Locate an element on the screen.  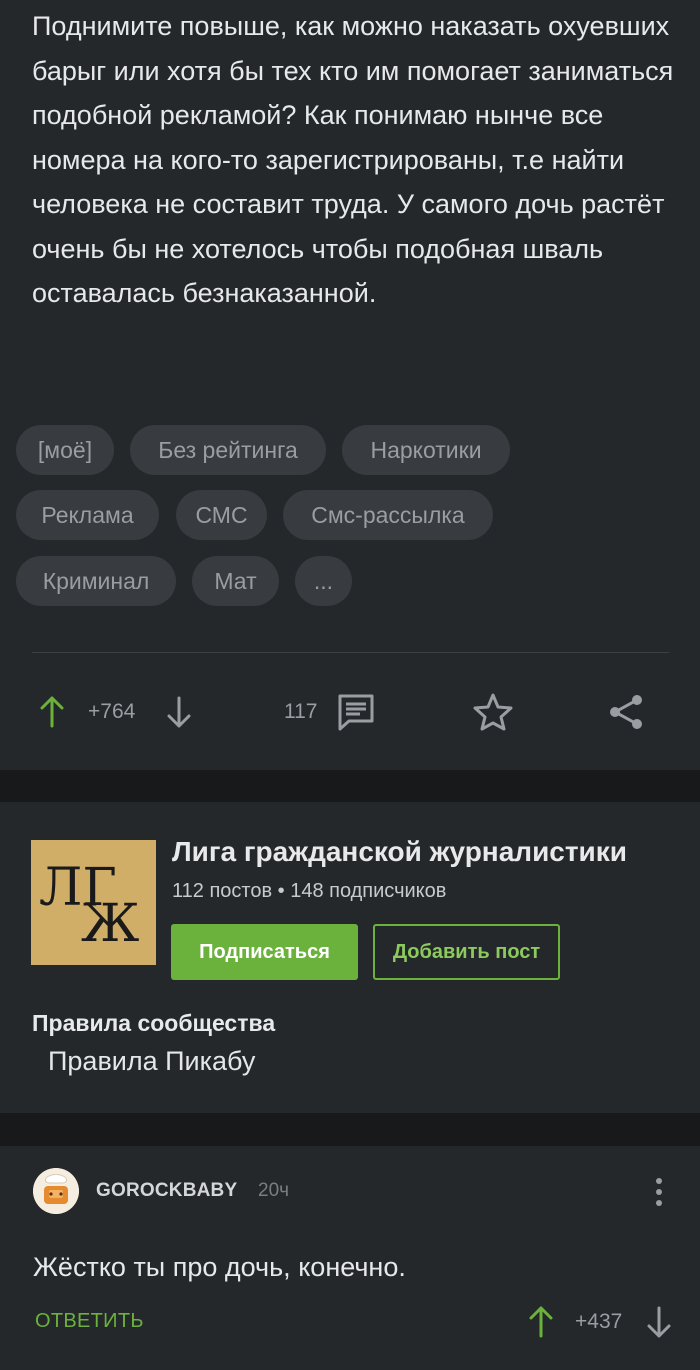
comment-time: 20ч is located at coordinates (274, 1190).